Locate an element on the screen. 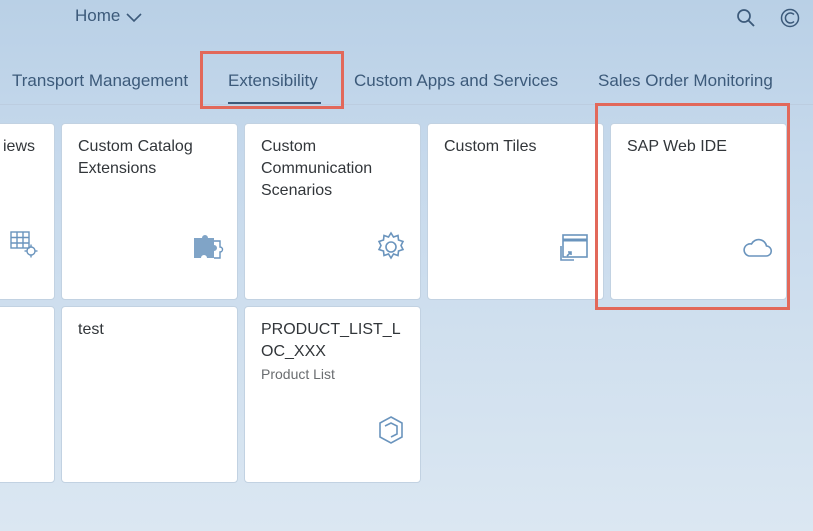 The image size is (813, 531). search-icon is located at coordinates (746, 18).